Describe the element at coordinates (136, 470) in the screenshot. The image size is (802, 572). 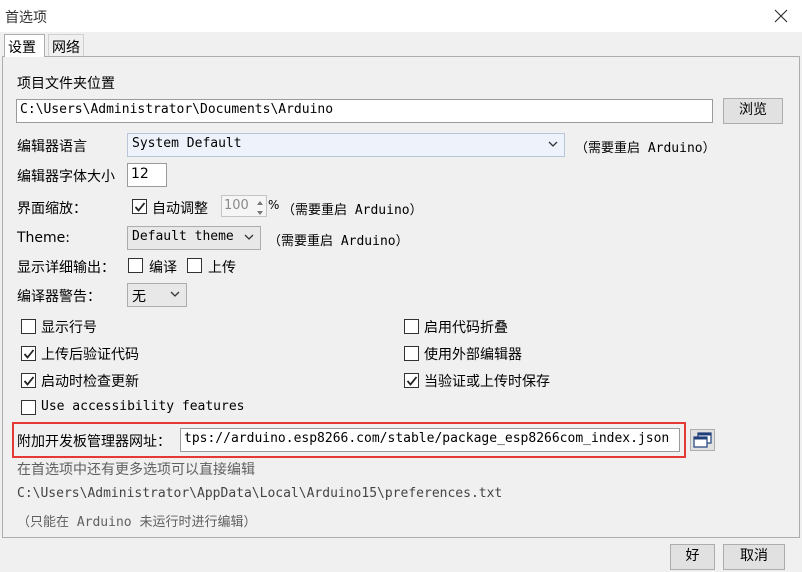
I see `more-prefs-note: 在首选项中还有更多选项可以直接编辑` at that location.